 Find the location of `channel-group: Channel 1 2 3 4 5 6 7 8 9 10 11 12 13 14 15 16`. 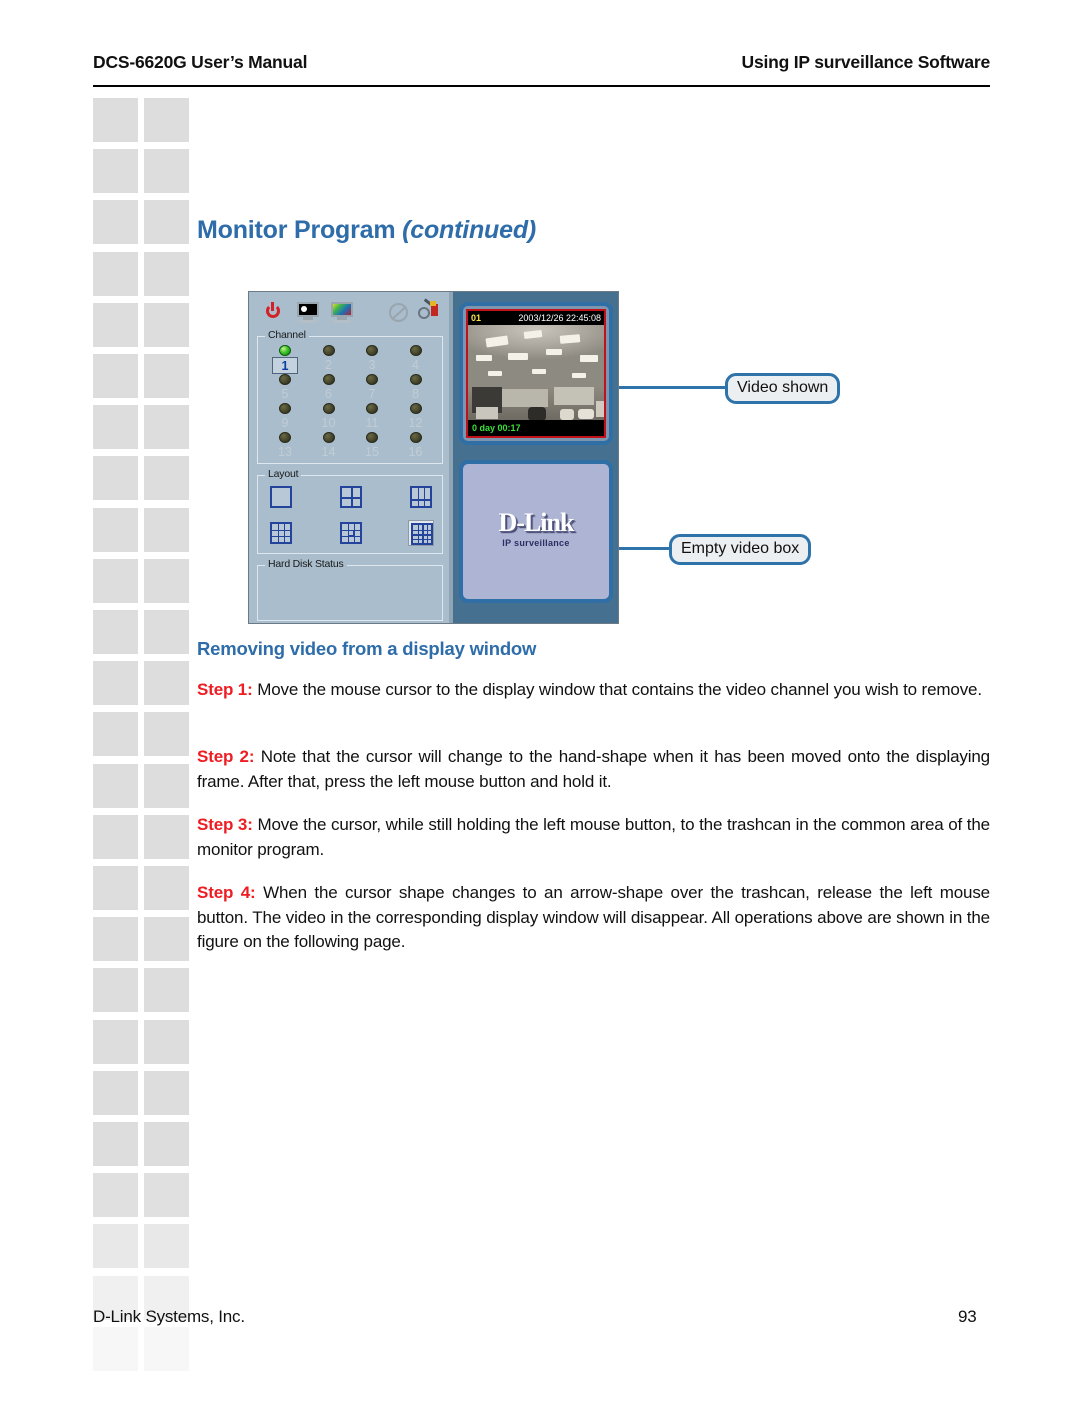

channel-group: Channel 1 2 3 4 5 6 7 8 9 10 11 12 13 14 15 16 is located at coordinates (350, 396).